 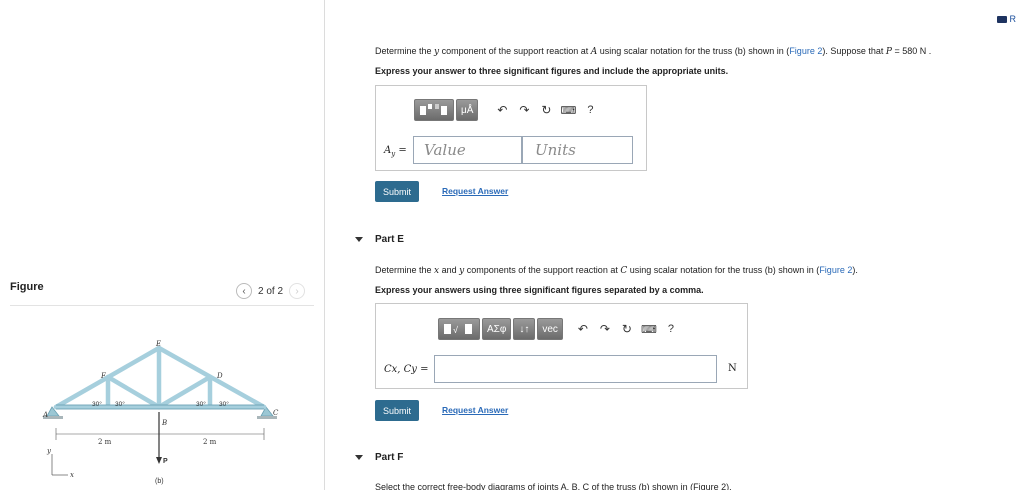 I want to click on axis-x-label: x, so click(x=72, y=475).